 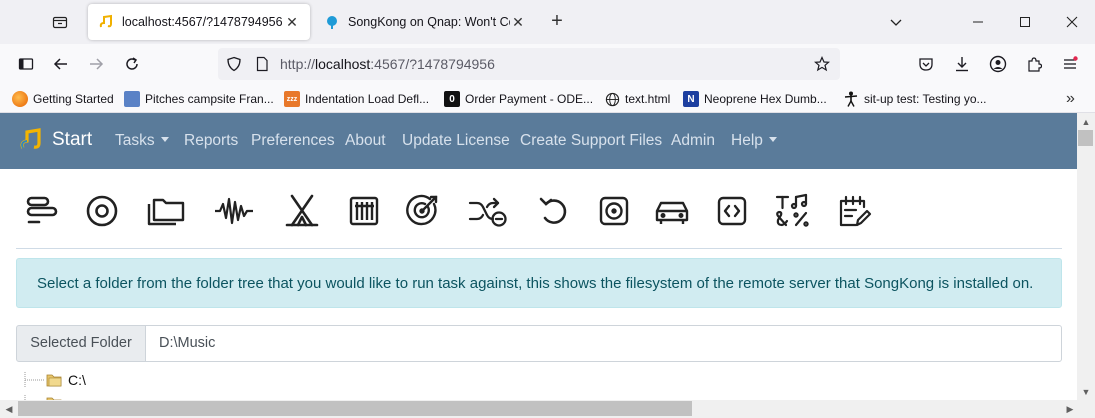 I want to click on shuffle-remove-task-icon, so click(x=488, y=211).